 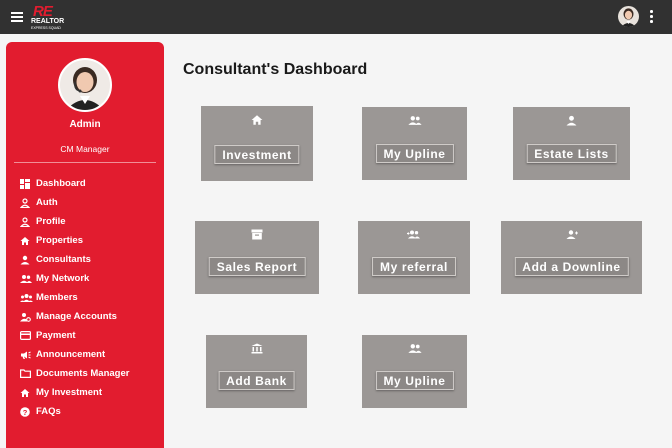 I want to click on group-add-icon, so click(x=414, y=234).